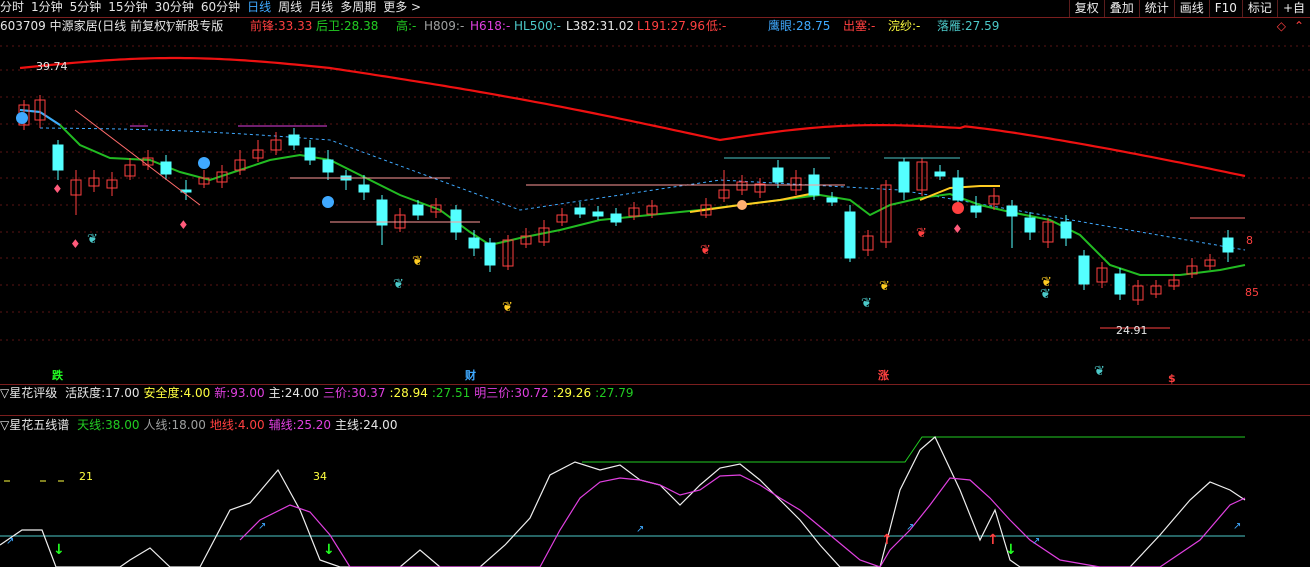 This screenshot has height=567, width=1310. I want to click on indicator-value: 18.00, so click(188, 425).